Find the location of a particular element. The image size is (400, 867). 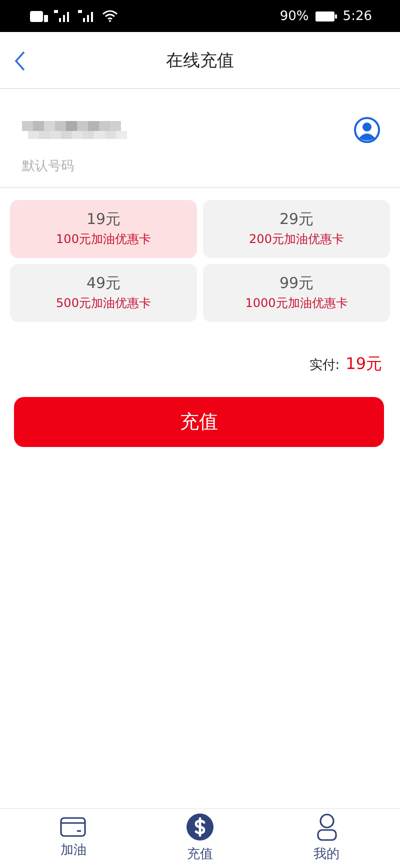

option-price: 99元 is located at coordinates (296, 283).